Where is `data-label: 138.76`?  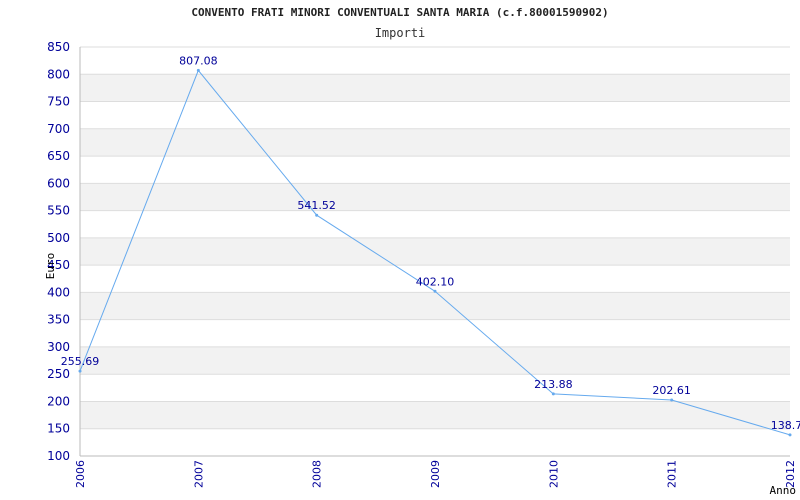 data-label: 138.76 is located at coordinates (785, 425).